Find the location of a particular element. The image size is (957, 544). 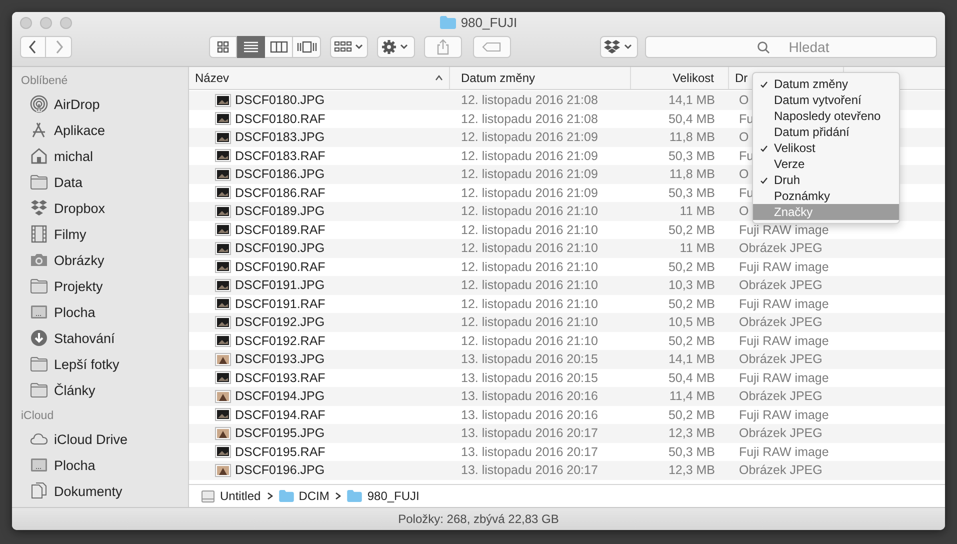

sidebar-item: iCloud Drive is located at coordinates (100, 439).